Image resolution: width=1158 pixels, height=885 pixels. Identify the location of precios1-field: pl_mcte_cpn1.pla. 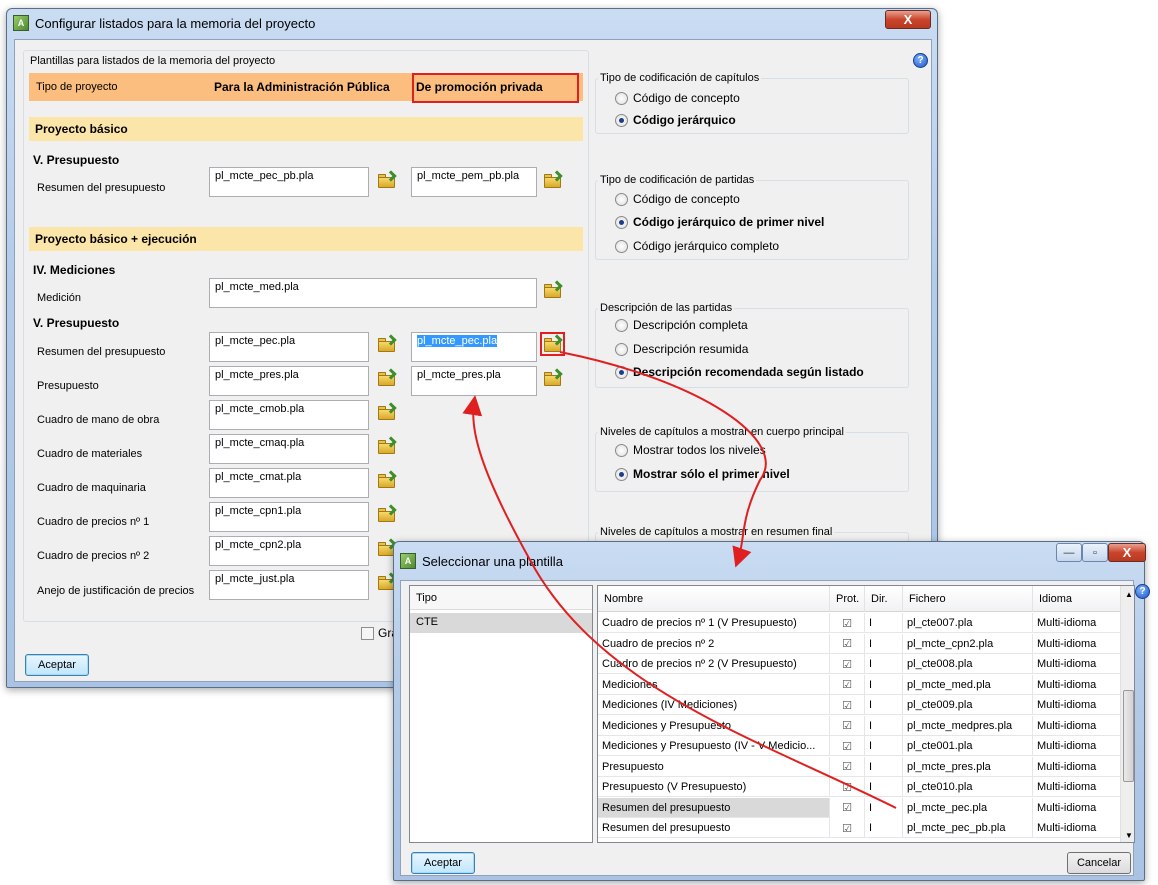
(289, 517).